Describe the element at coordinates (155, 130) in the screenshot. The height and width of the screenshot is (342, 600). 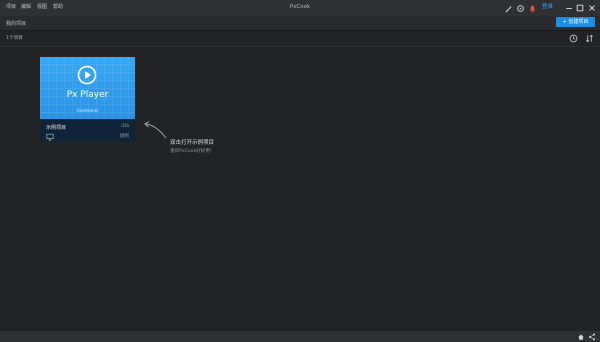
I see `curved-arrow-icon` at that location.